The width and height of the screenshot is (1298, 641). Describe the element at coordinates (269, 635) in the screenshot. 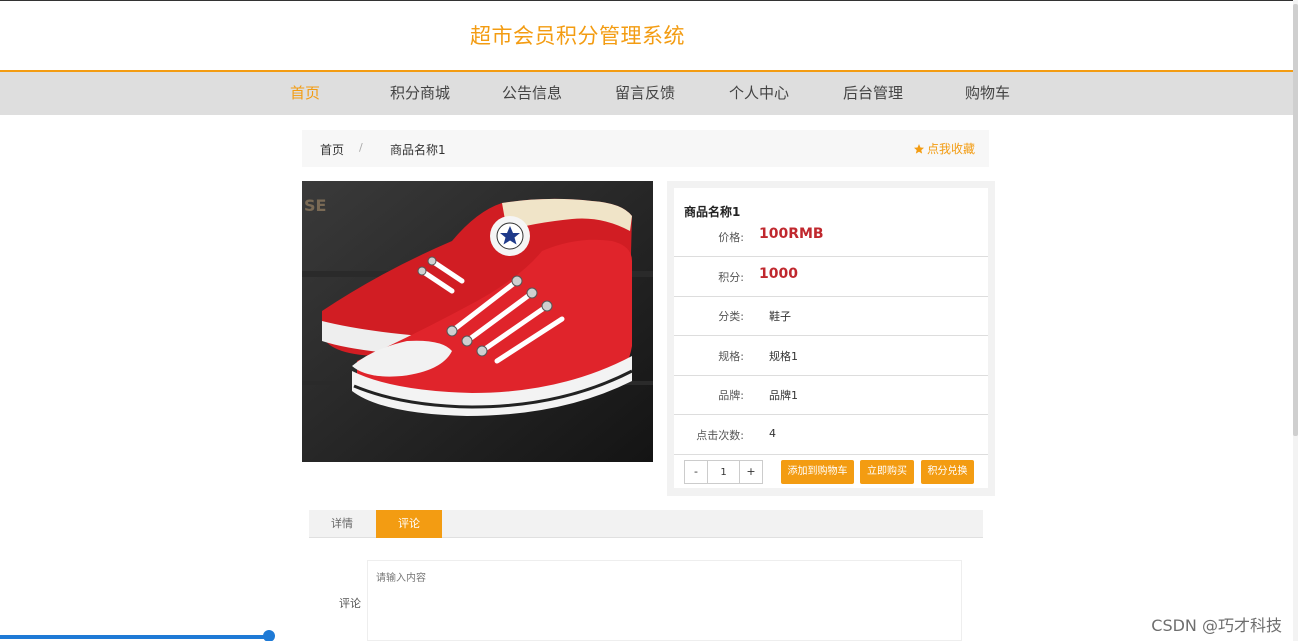

I see `progress-handle` at that location.